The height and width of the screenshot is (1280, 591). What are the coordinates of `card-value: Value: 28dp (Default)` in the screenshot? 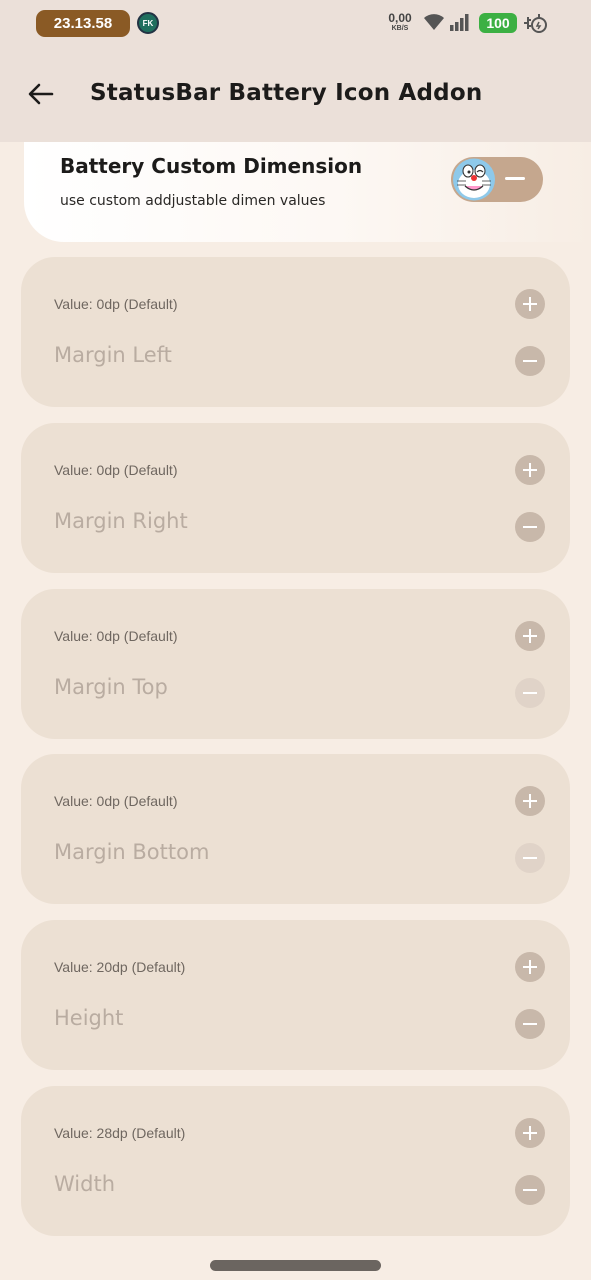 It's located at (120, 1133).